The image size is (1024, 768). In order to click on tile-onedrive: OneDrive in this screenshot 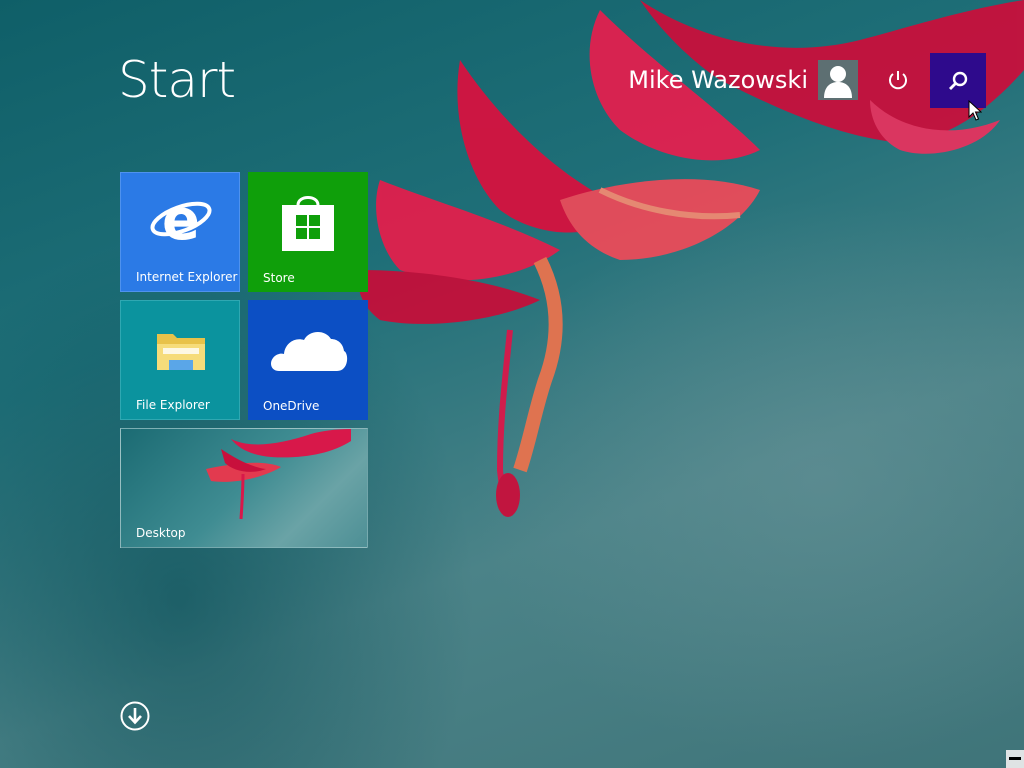, I will do `click(308, 360)`.